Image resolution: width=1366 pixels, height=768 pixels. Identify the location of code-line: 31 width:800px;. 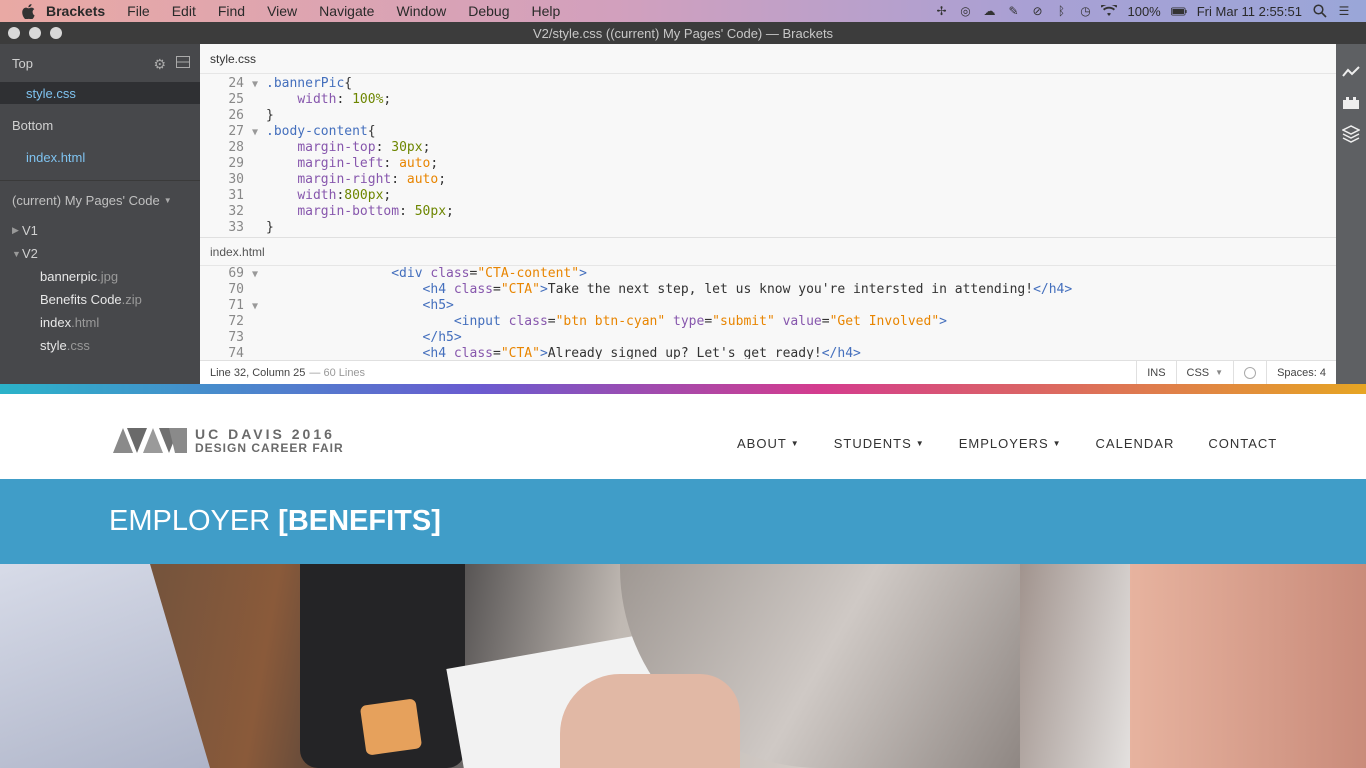
(768, 196).